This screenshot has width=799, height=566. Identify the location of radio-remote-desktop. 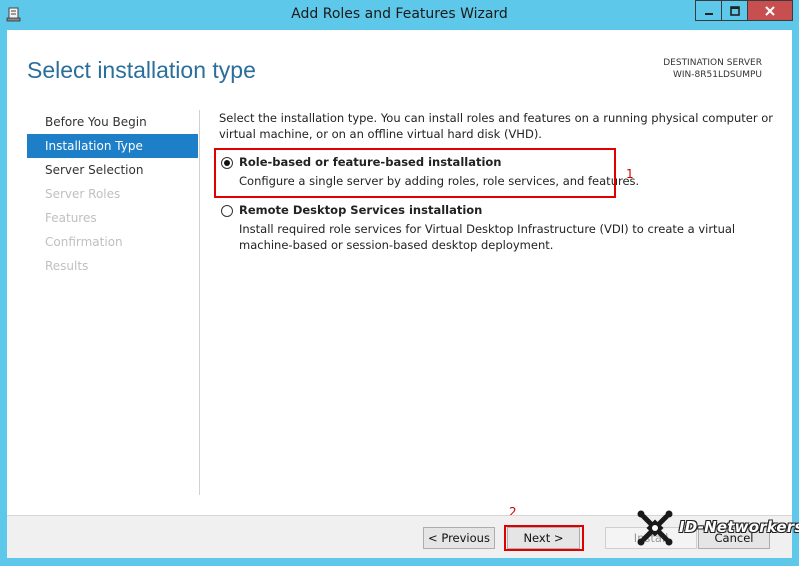
(227, 211).